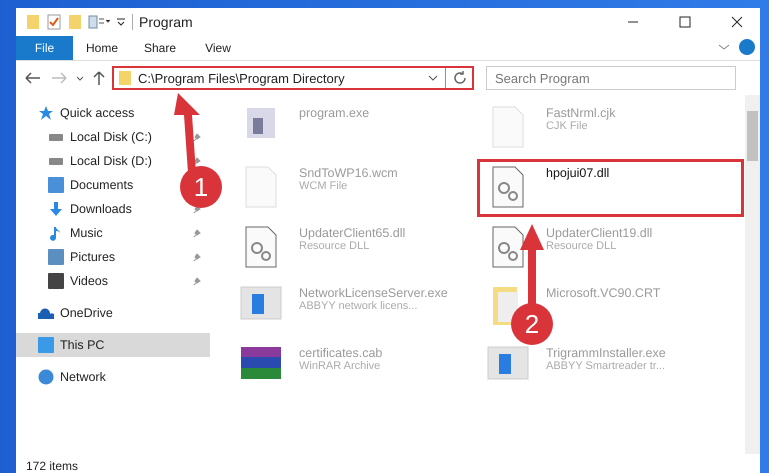  What do you see at coordinates (46, 113) in the screenshot?
I see `star-icon` at bounding box center [46, 113].